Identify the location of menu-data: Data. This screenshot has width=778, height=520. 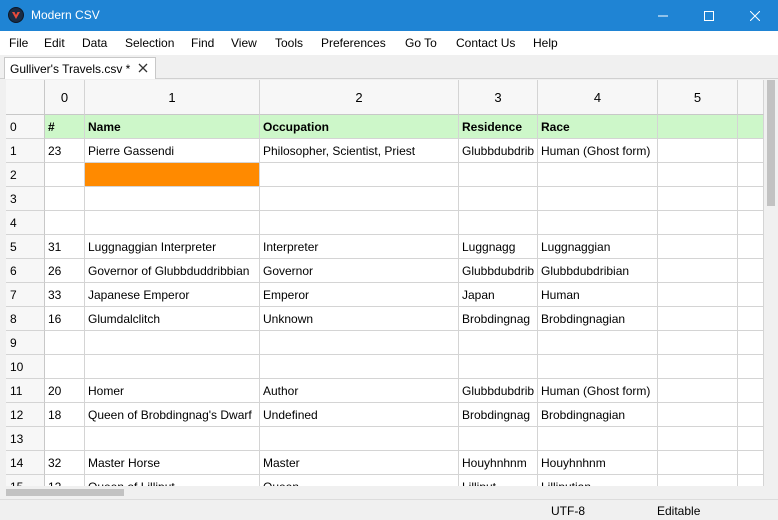
(94, 43).